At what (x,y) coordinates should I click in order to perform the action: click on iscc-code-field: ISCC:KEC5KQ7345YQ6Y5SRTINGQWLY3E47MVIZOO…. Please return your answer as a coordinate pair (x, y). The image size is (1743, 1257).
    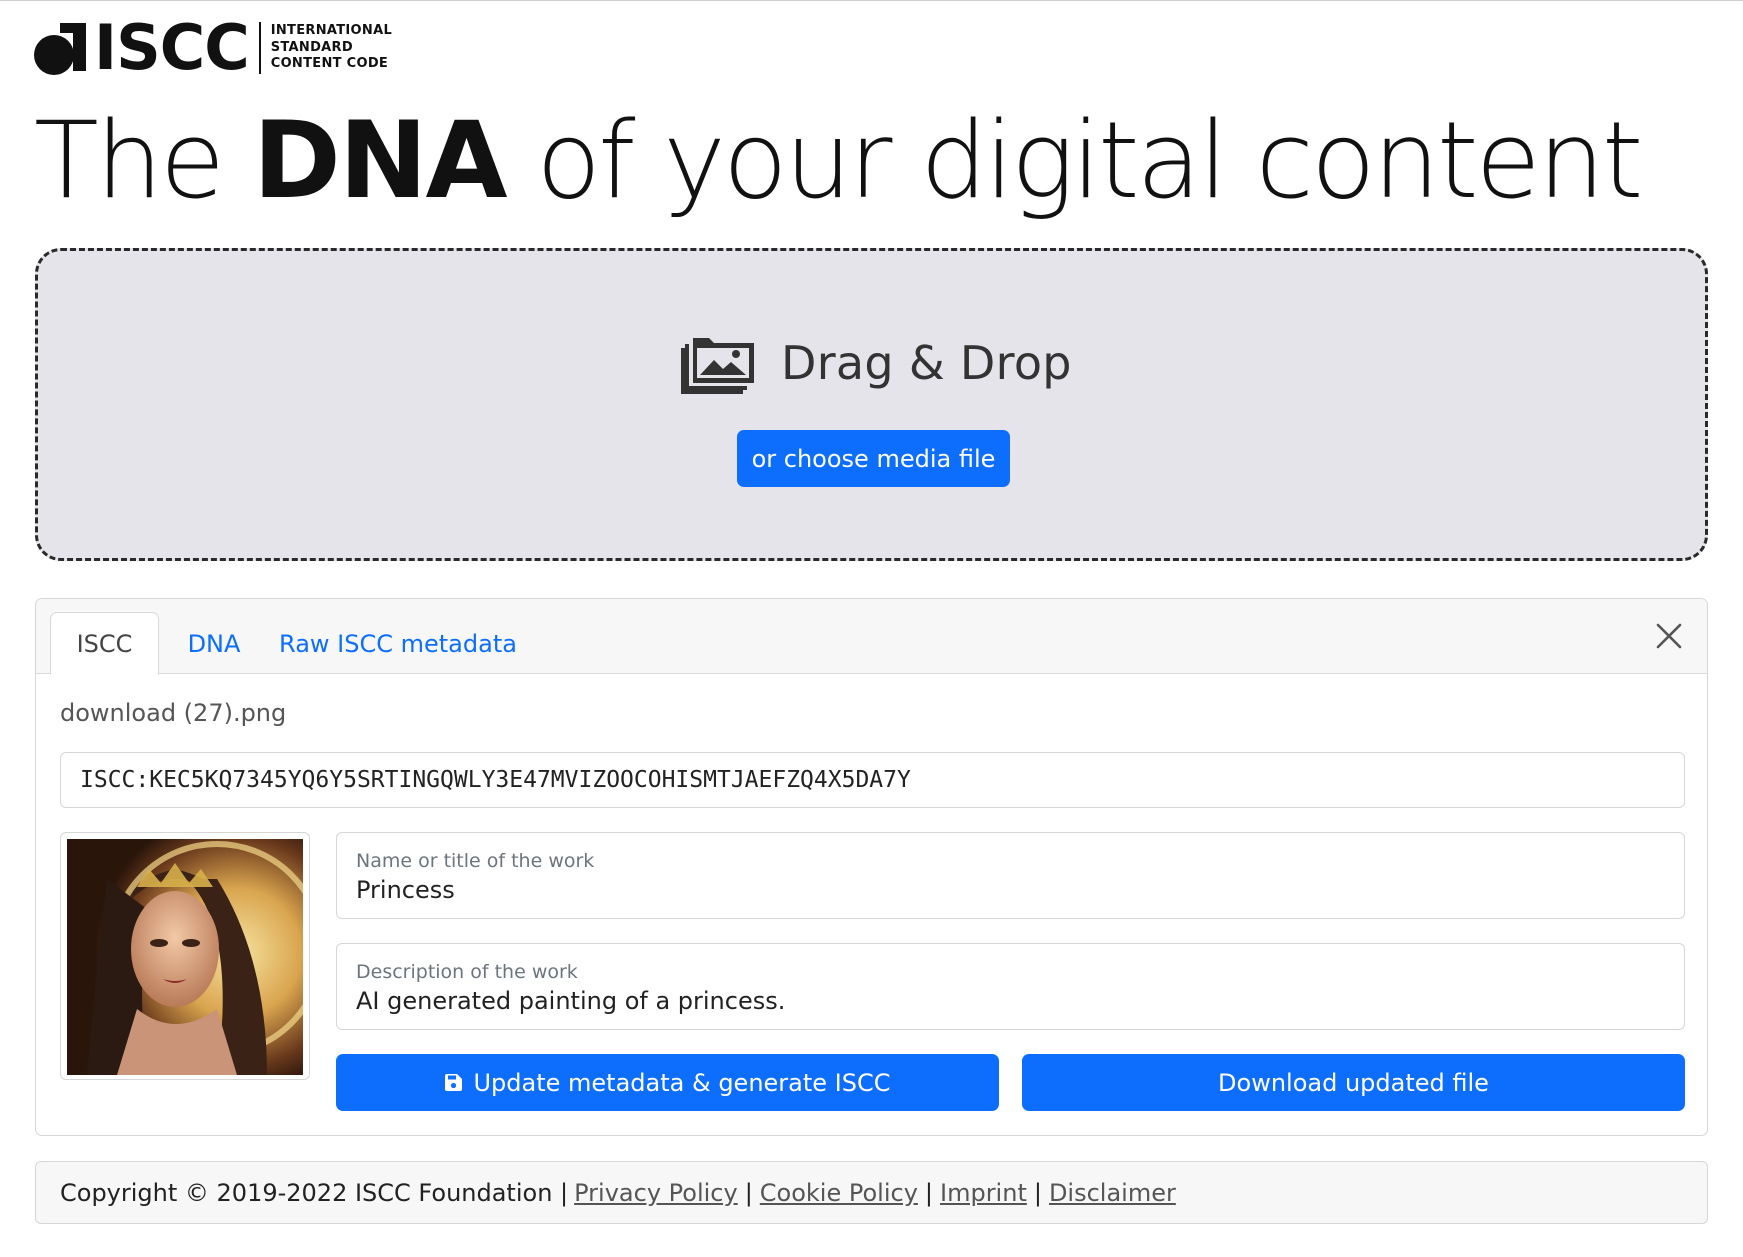
    Looking at the image, I should click on (872, 780).